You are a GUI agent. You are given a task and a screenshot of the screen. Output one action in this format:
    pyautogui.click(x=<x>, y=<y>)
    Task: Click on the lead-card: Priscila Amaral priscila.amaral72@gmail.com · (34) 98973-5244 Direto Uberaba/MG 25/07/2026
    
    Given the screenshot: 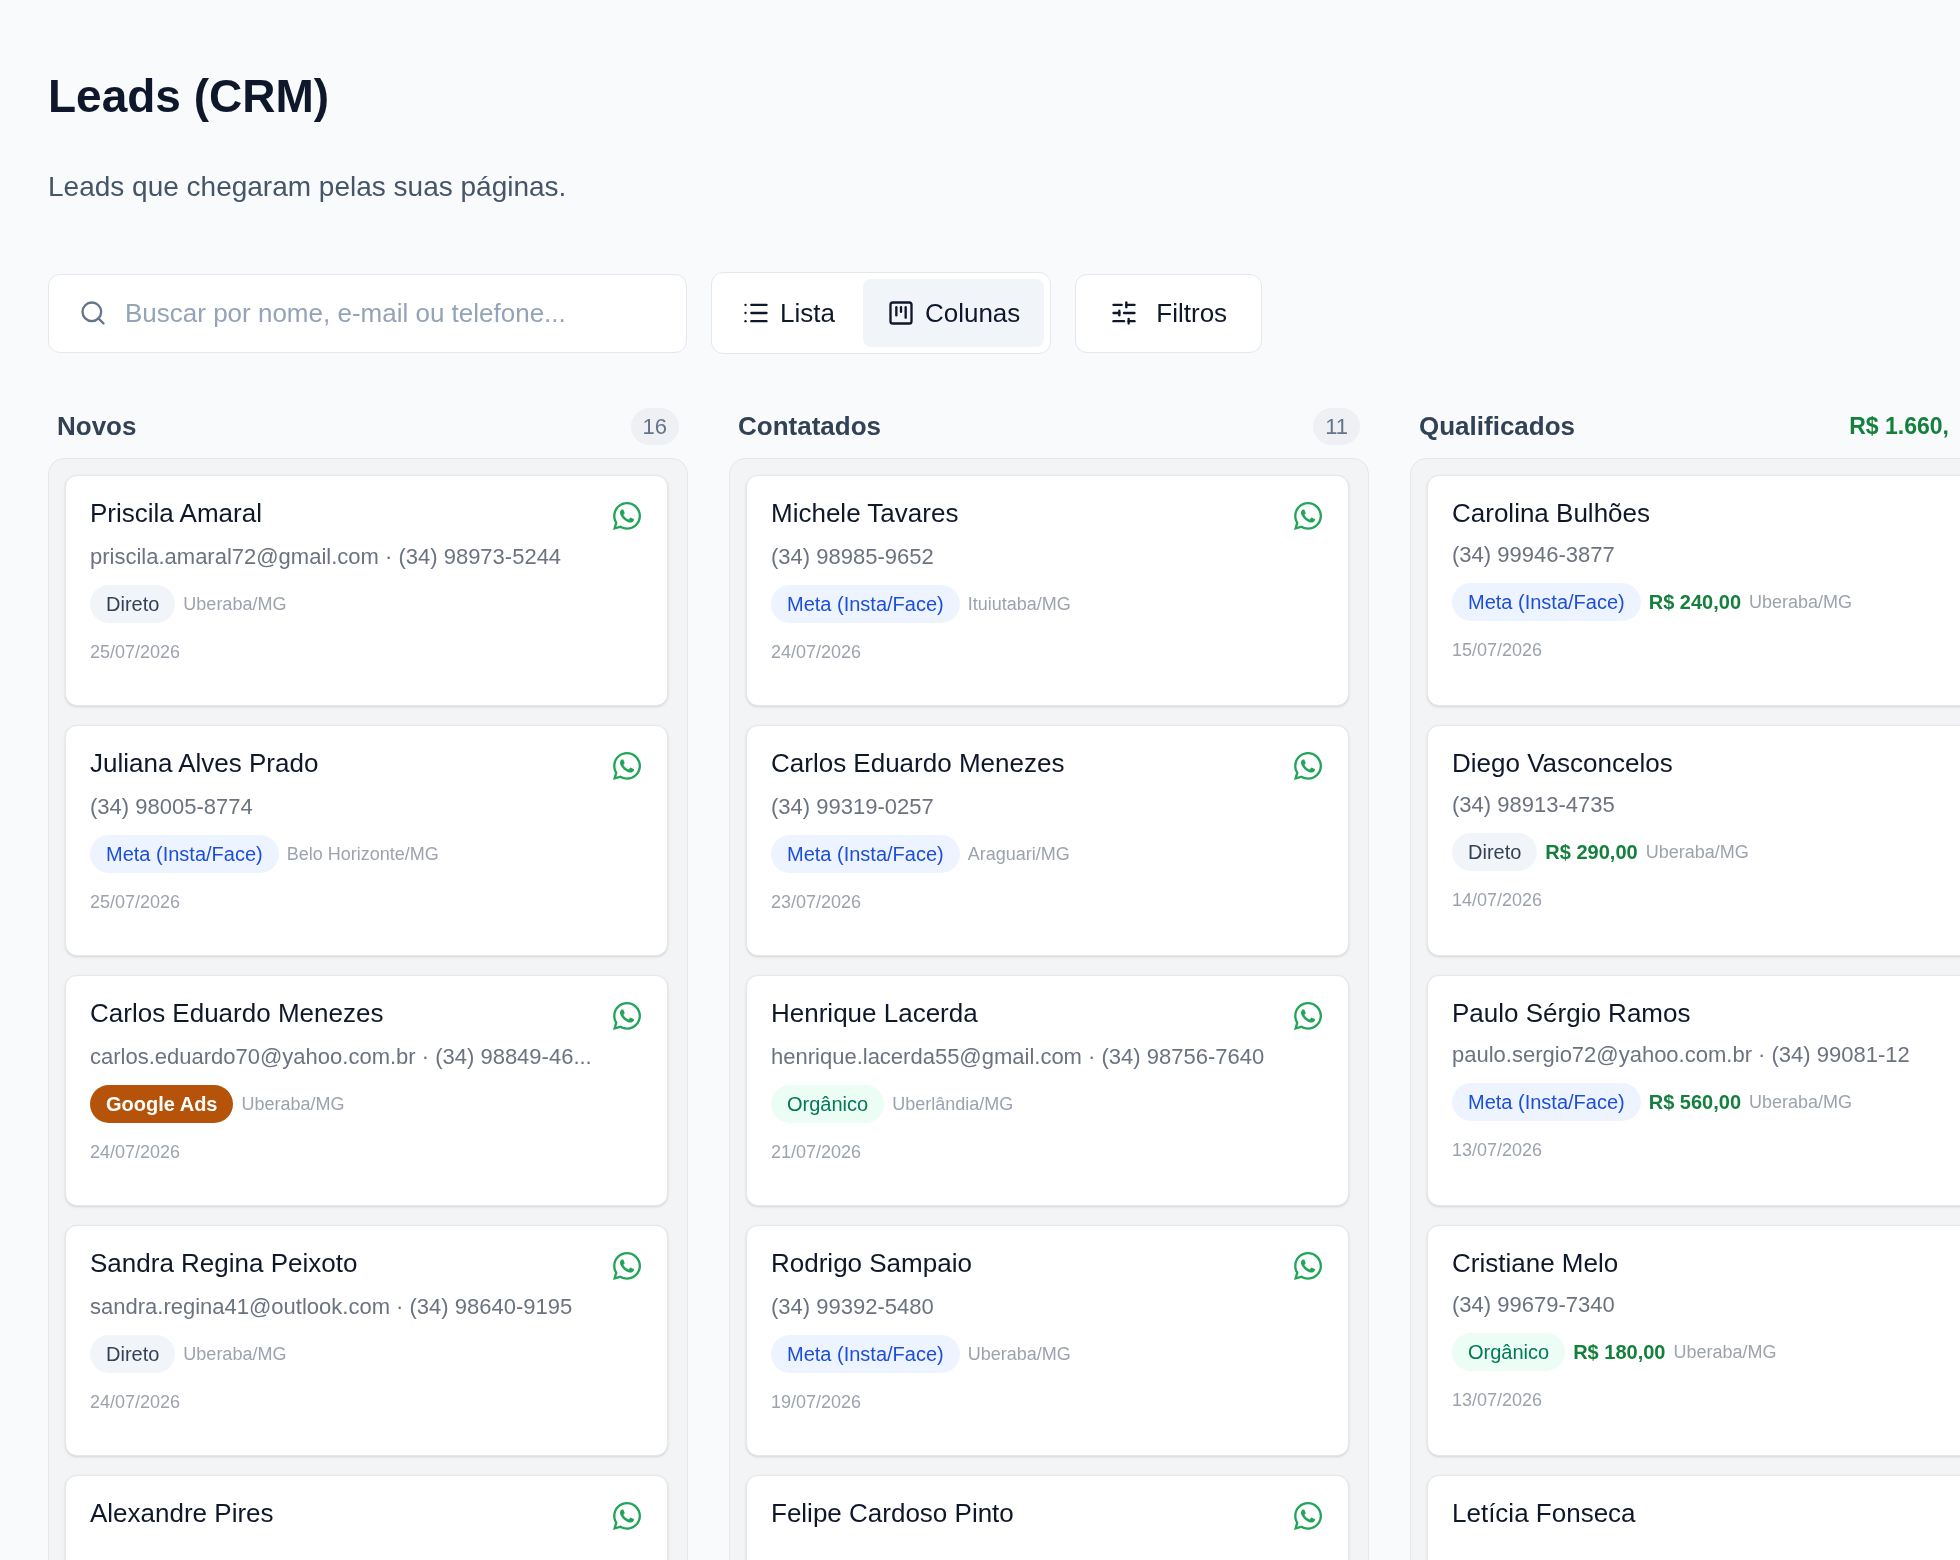 What is the action you would take?
    pyautogui.click(x=366, y=590)
    